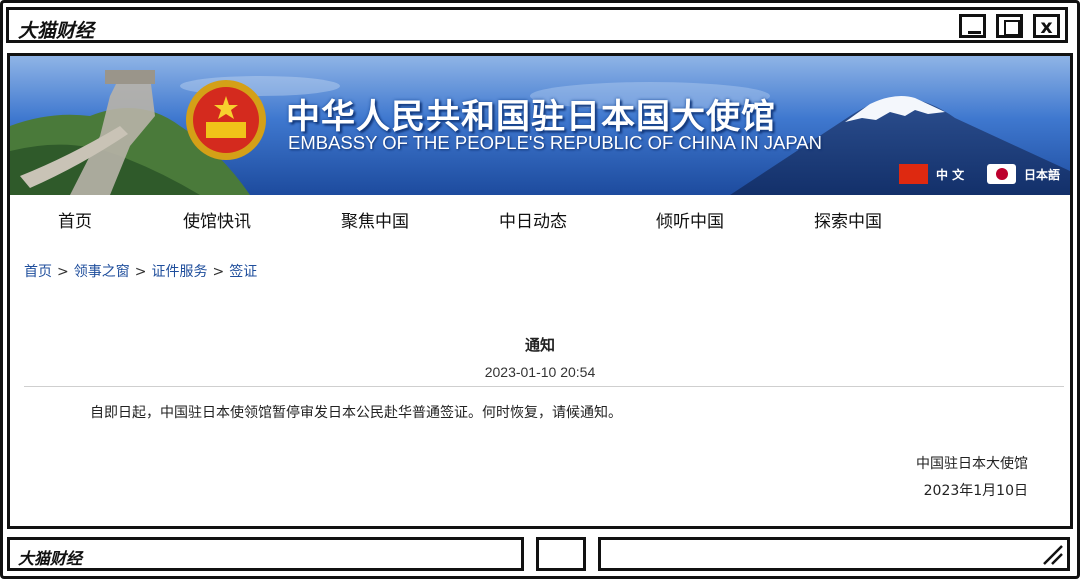 This screenshot has width=1080, height=579. What do you see at coordinates (848, 219) in the screenshot?
I see `nav-item-explore-china: 探索中国` at bounding box center [848, 219].